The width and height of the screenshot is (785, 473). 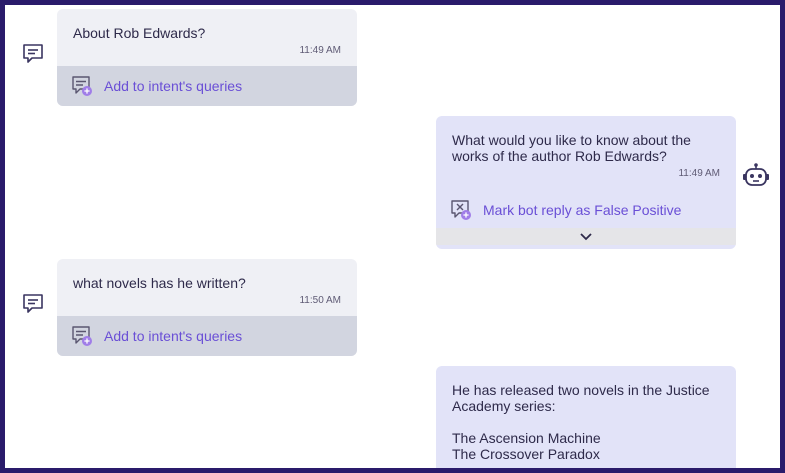 What do you see at coordinates (461, 210) in the screenshot?
I see `mark-false-positive-icon` at bounding box center [461, 210].